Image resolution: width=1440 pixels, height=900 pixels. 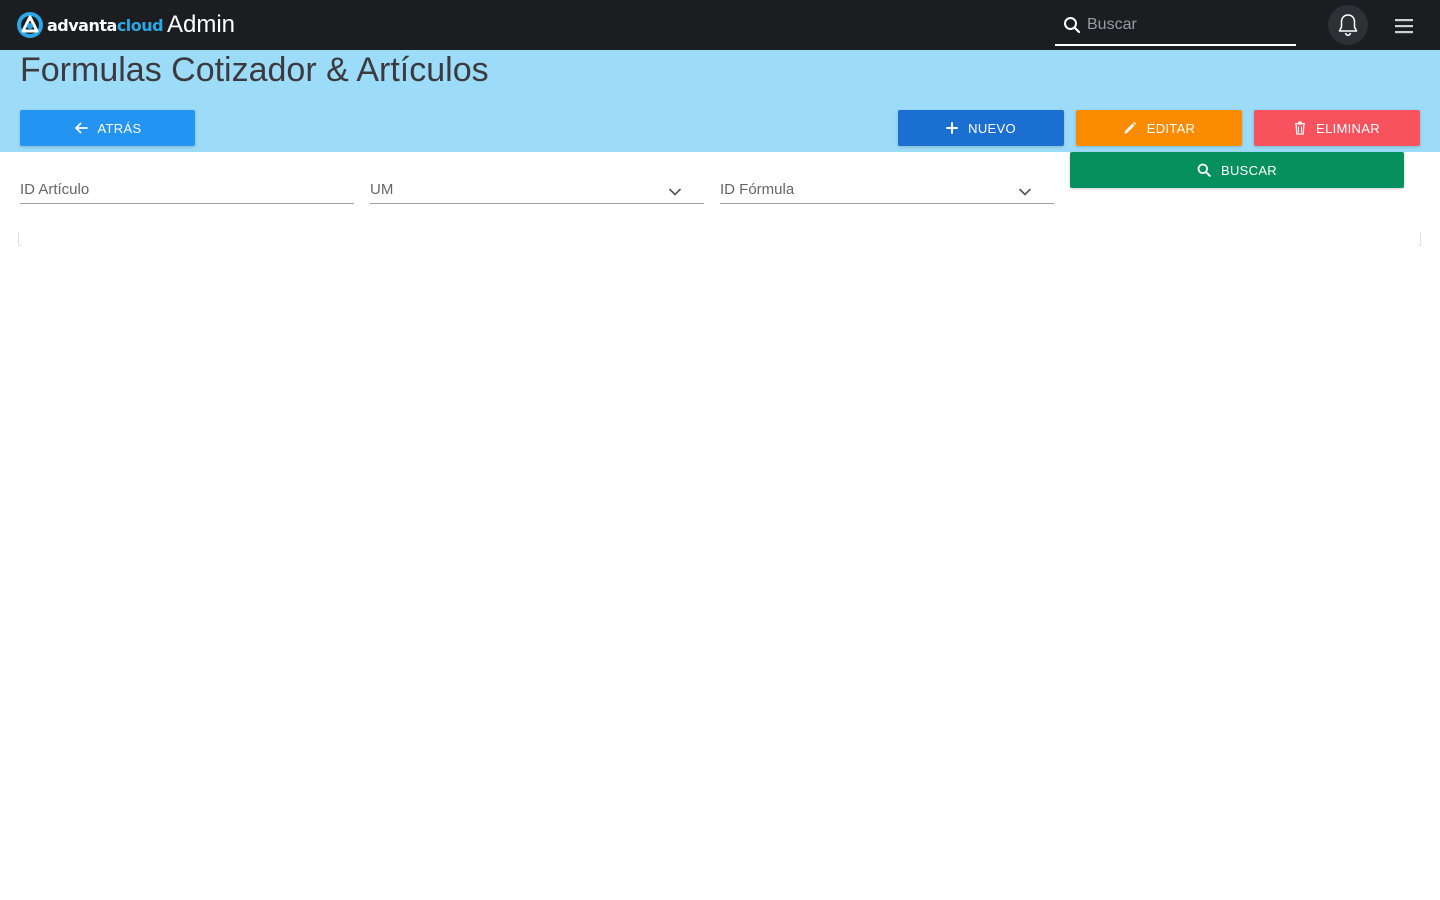 I want to click on id-articulo-input, so click(x=187, y=190).